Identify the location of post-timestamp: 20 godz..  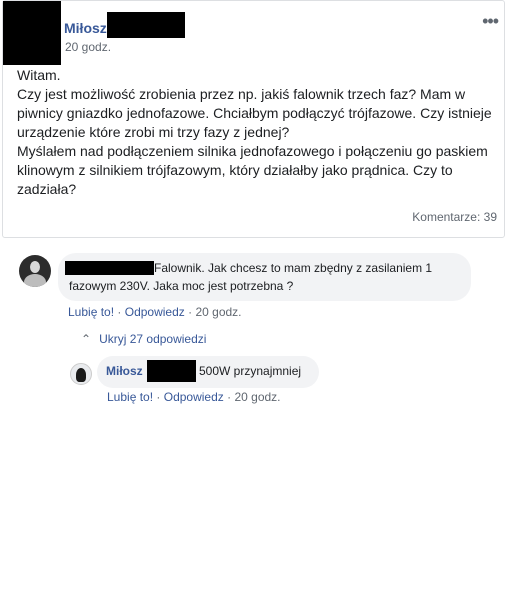
(88, 47).